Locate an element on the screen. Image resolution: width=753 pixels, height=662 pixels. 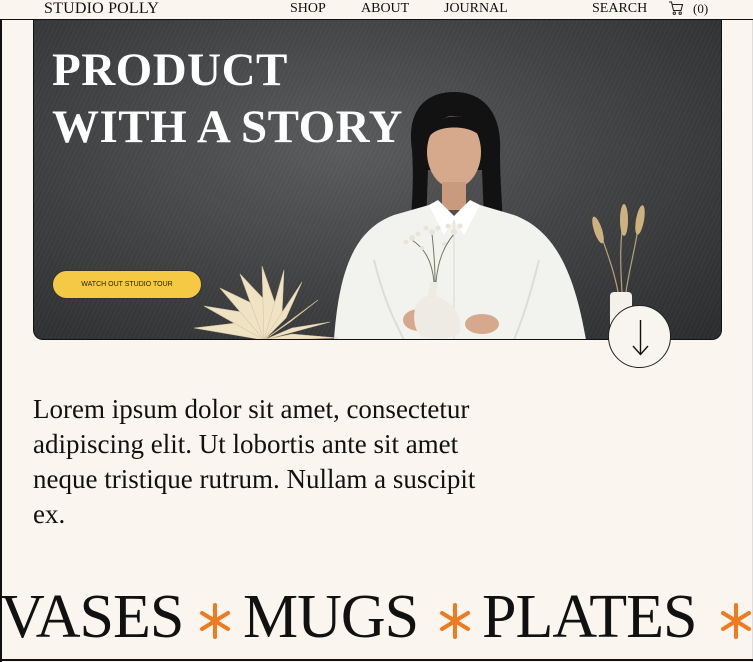
cart-icon is located at coordinates (676, 8).